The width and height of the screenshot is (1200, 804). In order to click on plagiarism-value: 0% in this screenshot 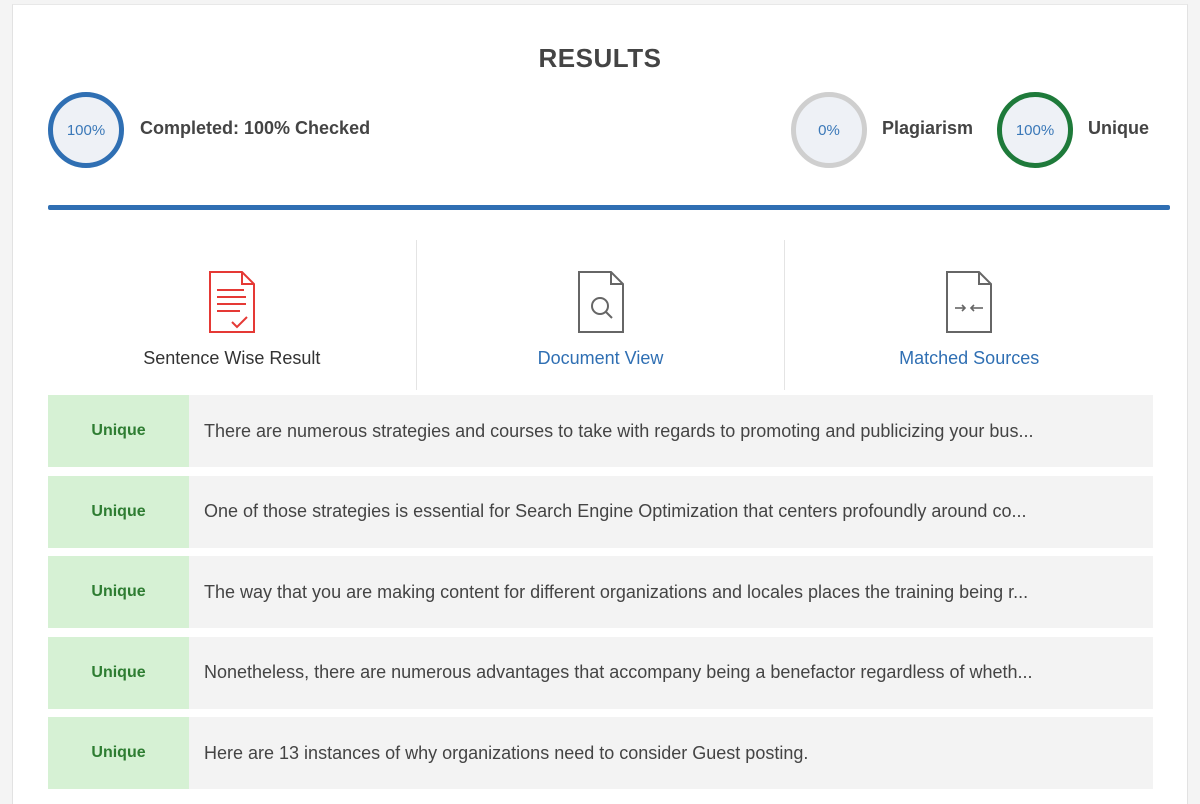, I will do `click(829, 130)`.